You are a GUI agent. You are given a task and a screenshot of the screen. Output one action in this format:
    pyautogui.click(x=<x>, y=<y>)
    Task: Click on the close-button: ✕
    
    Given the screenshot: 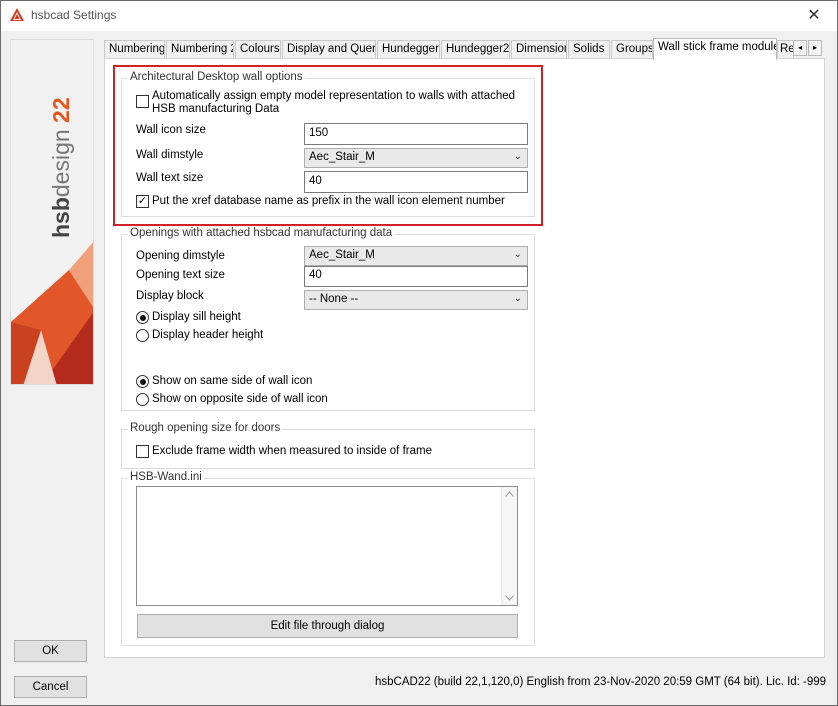 What is the action you would take?
    pyautogui.click(x=814, y=15)
    